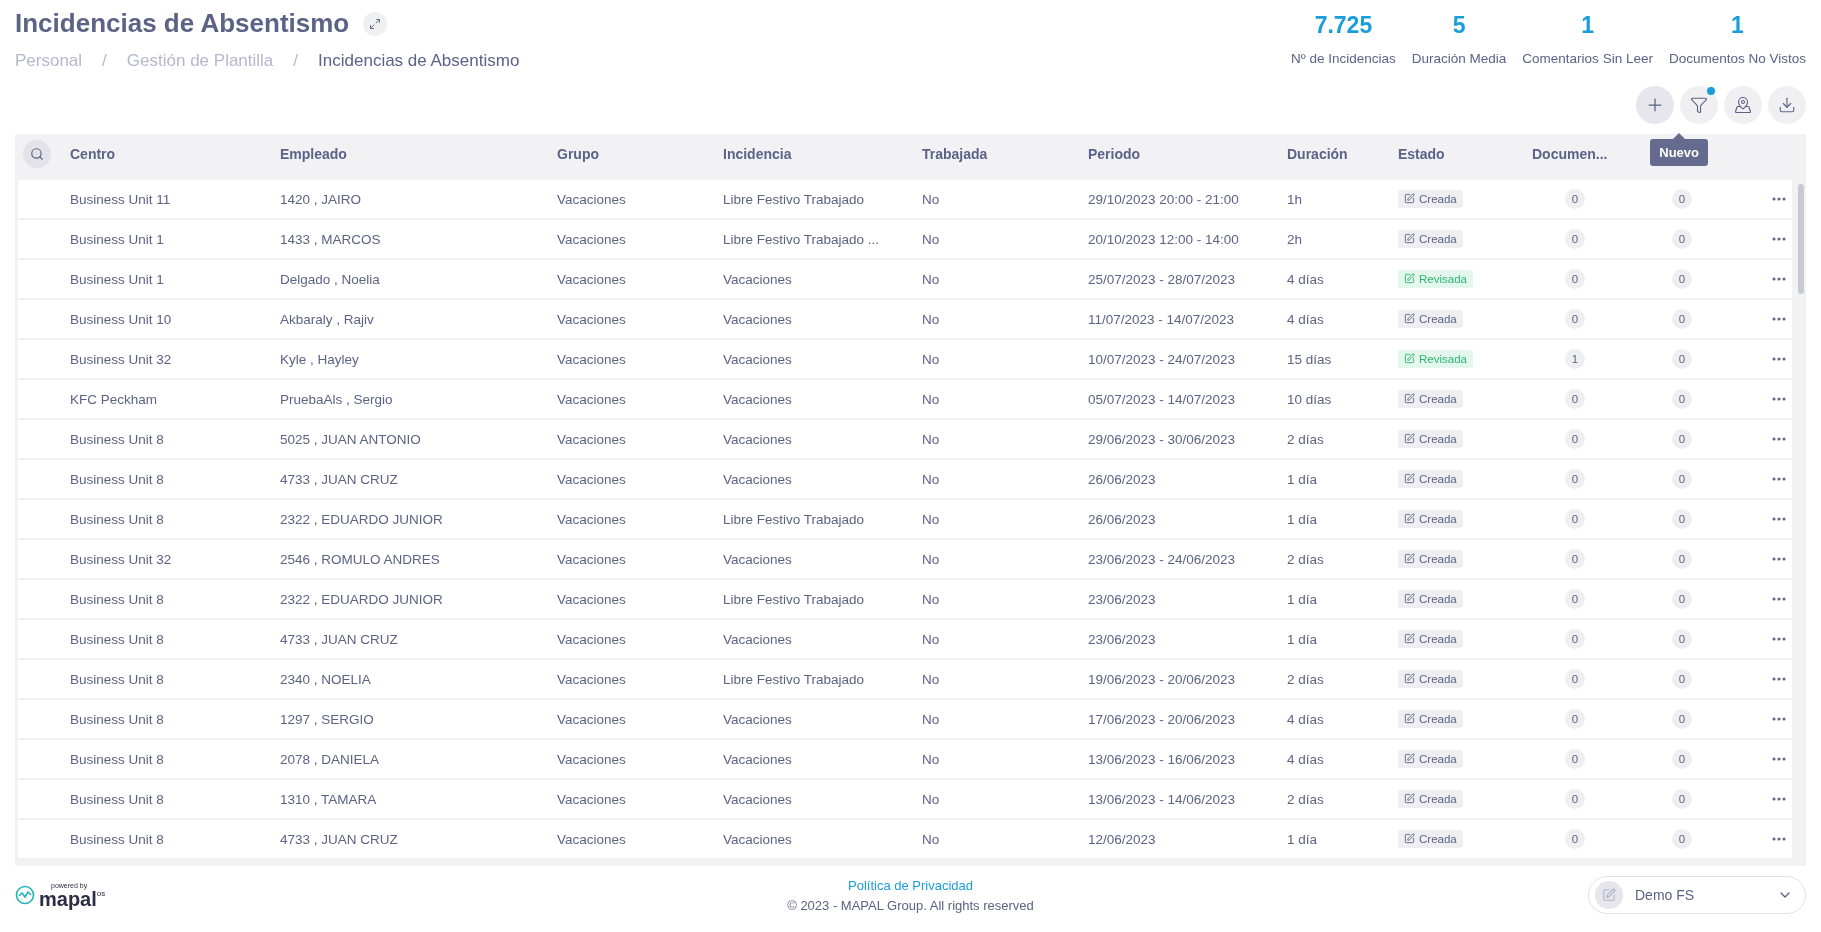 This screenshot has height=932, width=1821. I want to click on table-row: Business Unit 32 Kyle , Hayley Vacaciones Vacaciones No 10/07/2023 - 24/07/2023 15 días Revisada 1 0, so click(905, 359).